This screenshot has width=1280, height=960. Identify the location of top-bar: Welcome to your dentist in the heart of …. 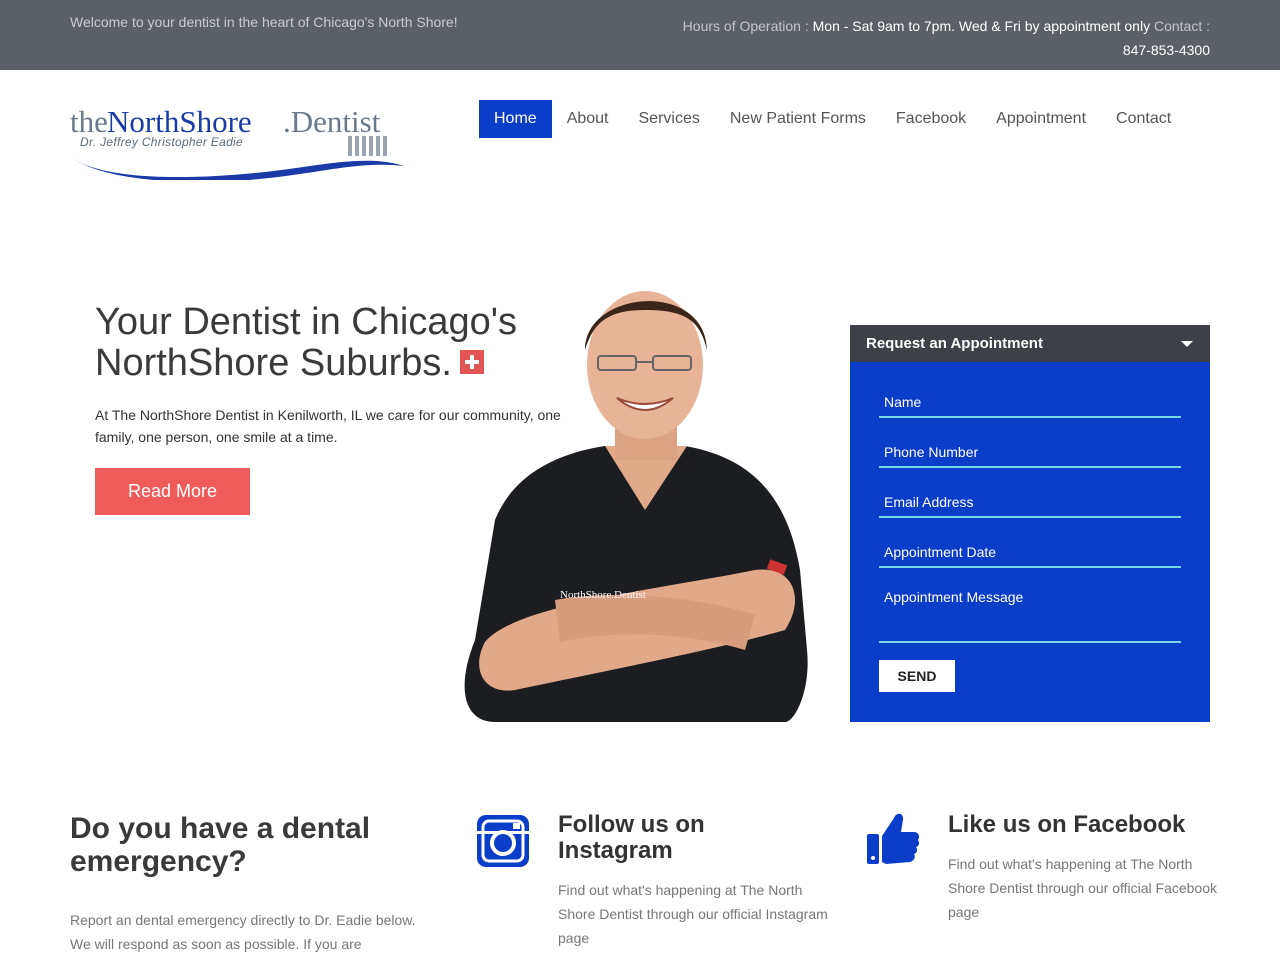
(640, 35).